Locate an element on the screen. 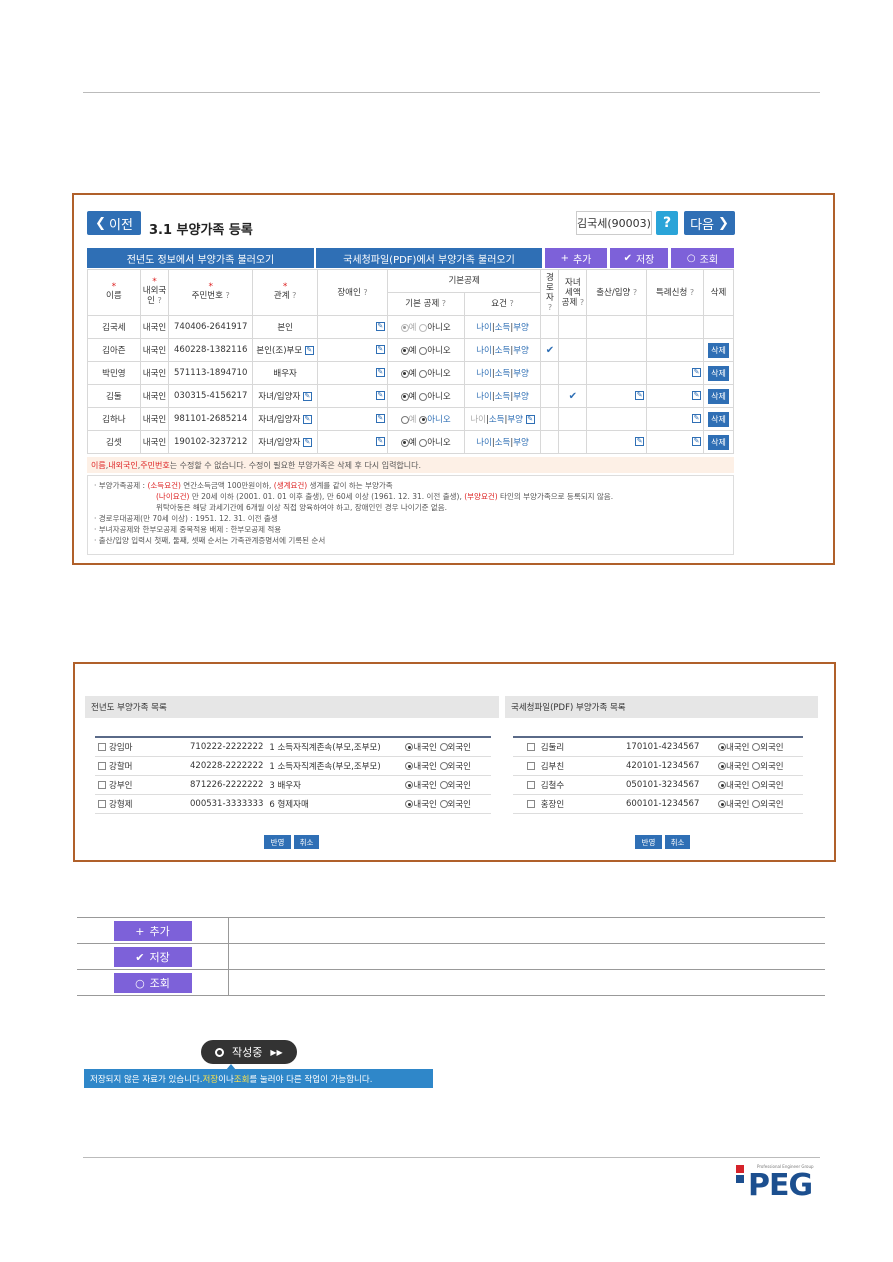 Image resolution: width=893 pixels, height=1262 pixels. plus-icon: + is located at coordinates (140, 931).